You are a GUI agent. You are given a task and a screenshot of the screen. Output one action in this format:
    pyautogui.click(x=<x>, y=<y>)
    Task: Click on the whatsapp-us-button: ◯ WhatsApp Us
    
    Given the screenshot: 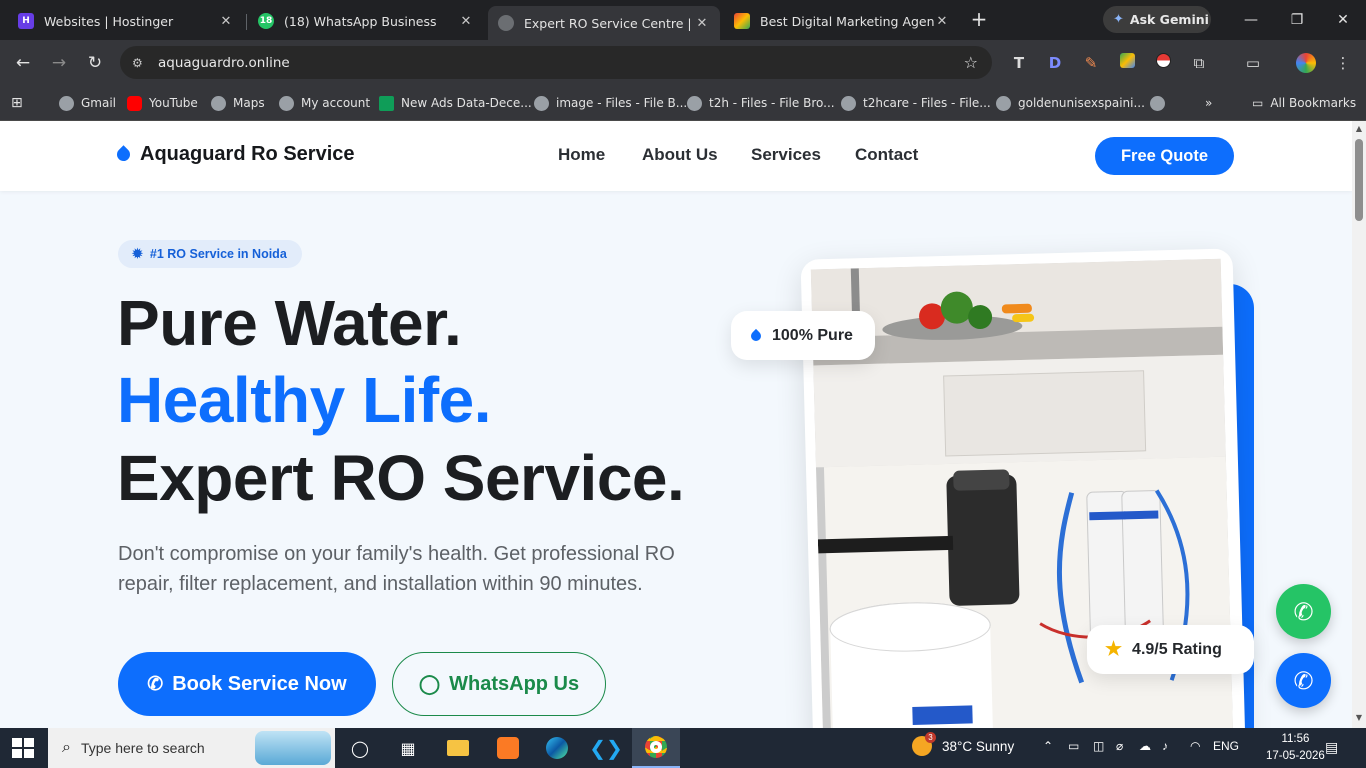 What is the action you would take?
    pyautogui.click(x=499, y=684)
    